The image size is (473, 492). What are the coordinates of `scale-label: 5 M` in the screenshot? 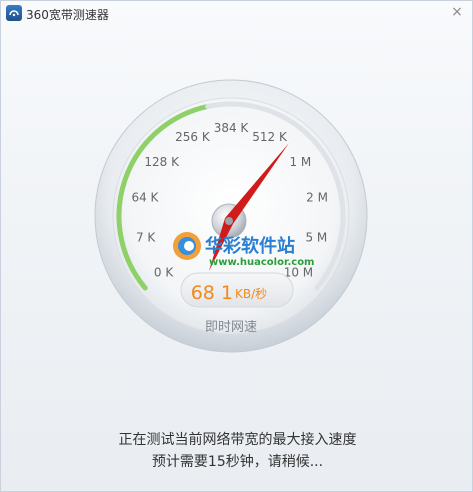 It's located at (316, 237).